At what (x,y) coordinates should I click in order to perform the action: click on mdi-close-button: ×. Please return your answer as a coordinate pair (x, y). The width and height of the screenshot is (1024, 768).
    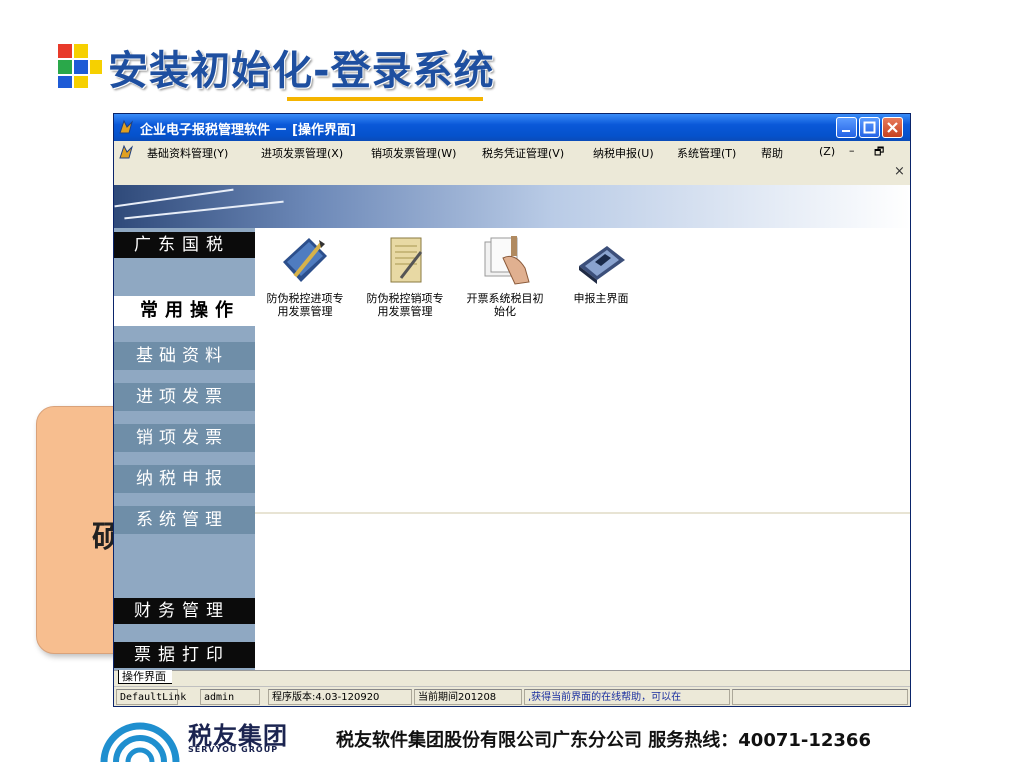
    Looking at the image, I should click on (899, 171).